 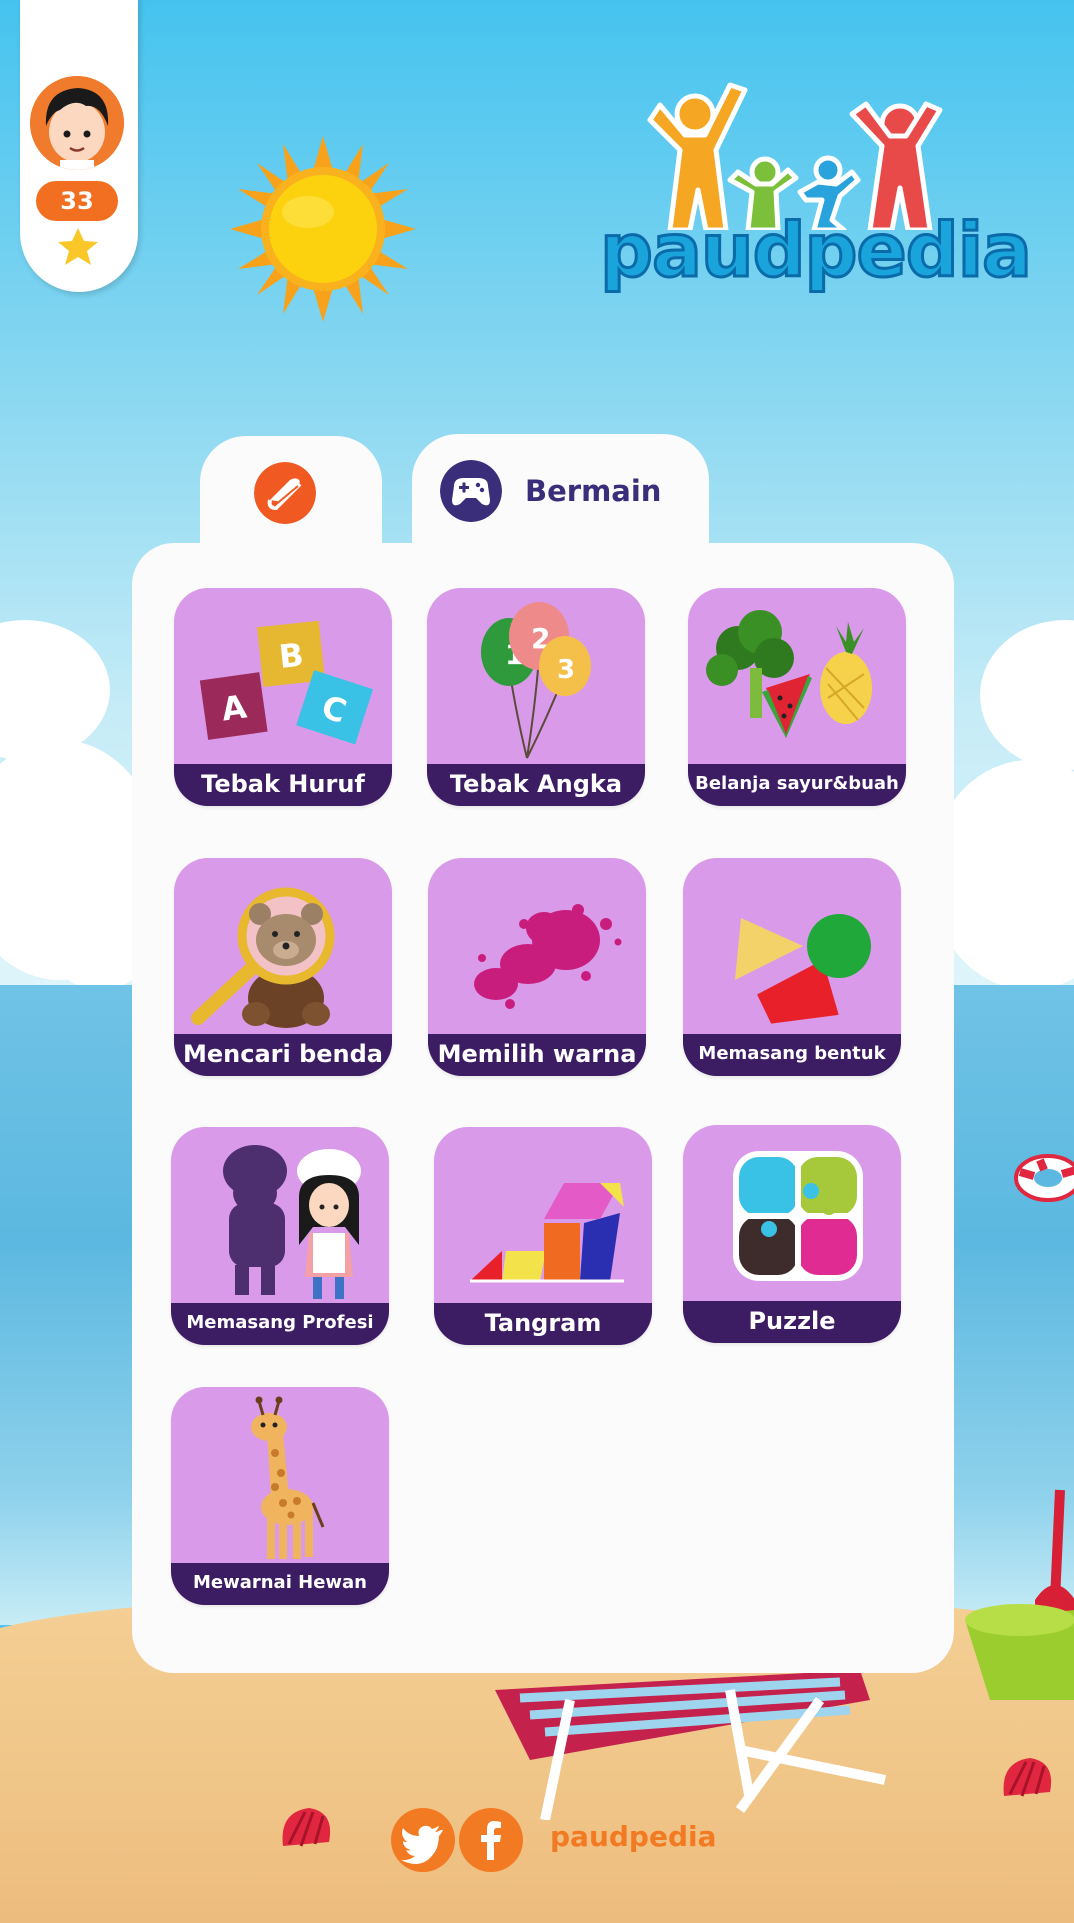 I want to click on game-tangram: Tangram, so click(x=543, y=1236).